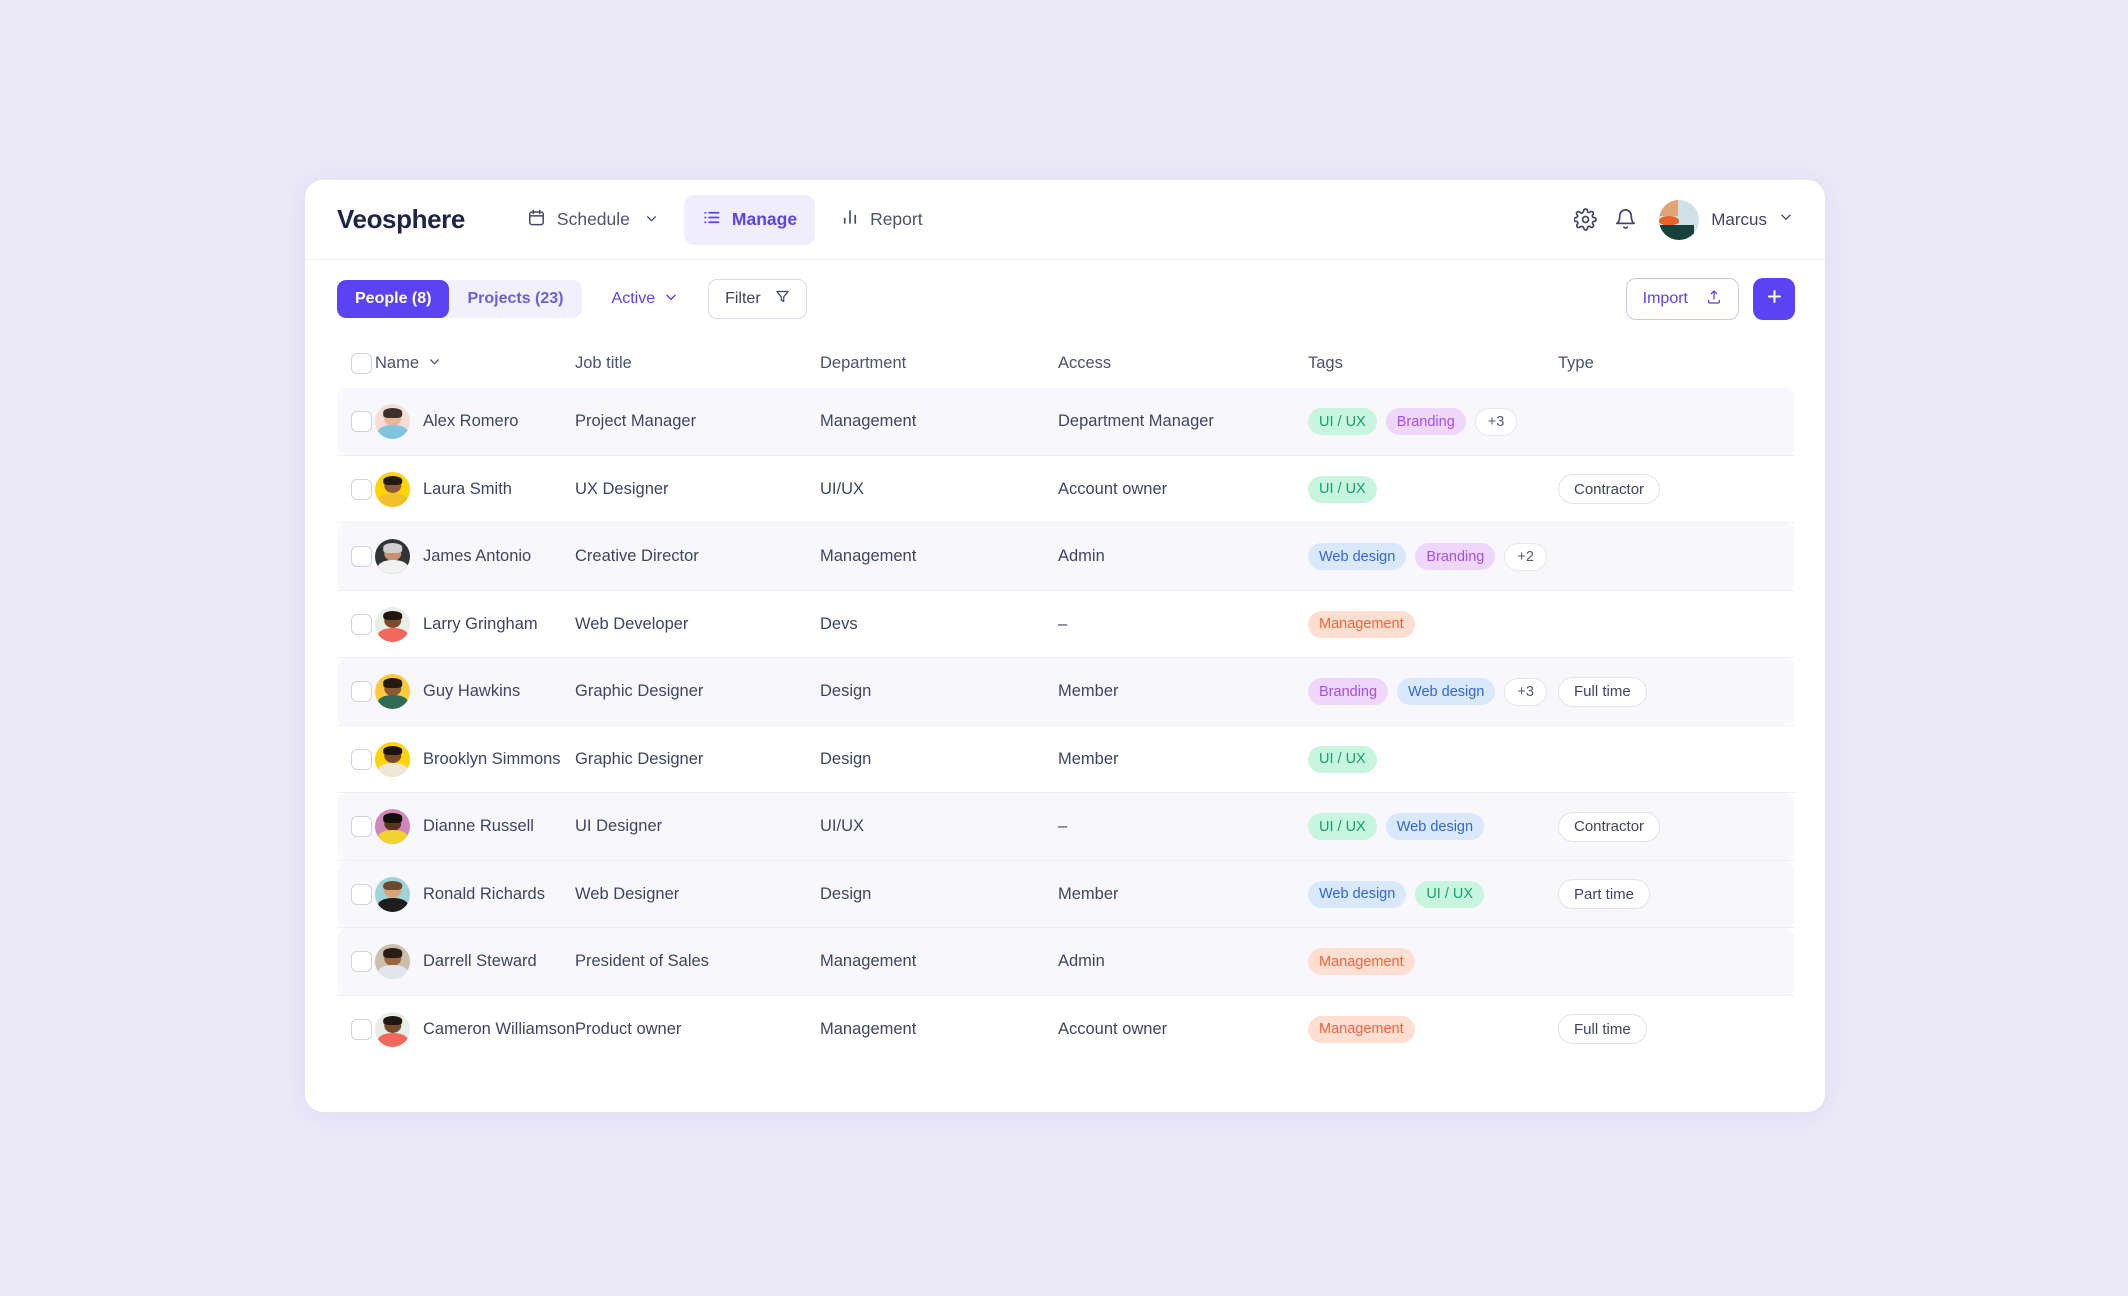 The height and width of the screenshot is (1296, 2128). I want to click on person-cell: James Antonio, so click(475, 557).